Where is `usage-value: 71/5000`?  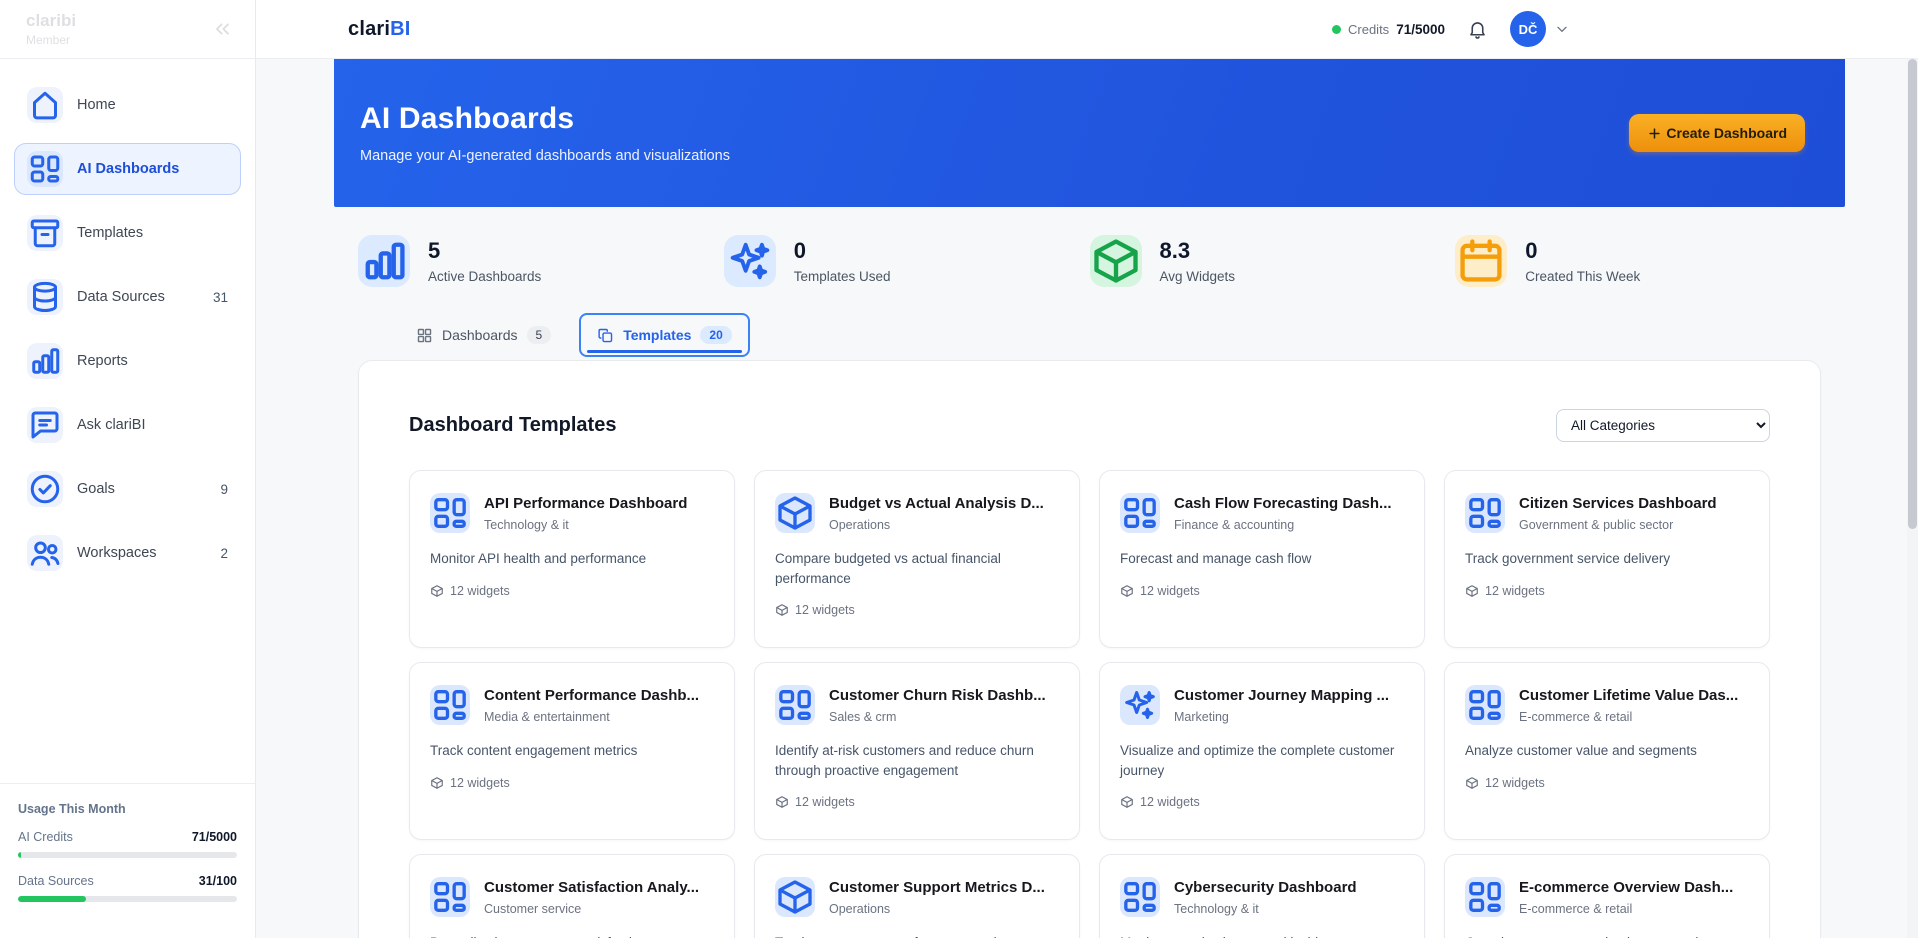 usage-value: 71/5000 is located at coordinates (214, 837).